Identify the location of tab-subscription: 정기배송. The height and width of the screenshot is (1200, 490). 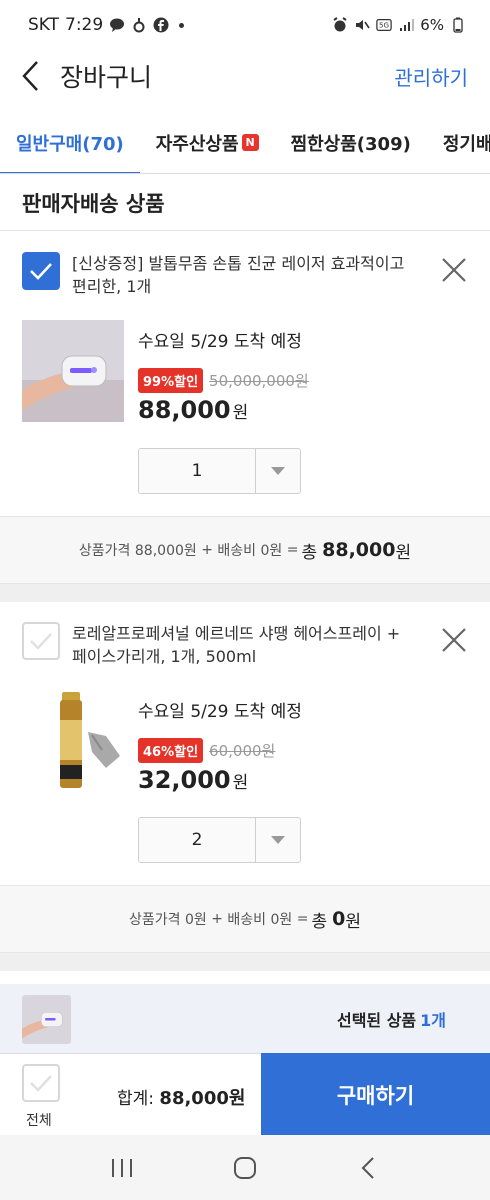
(458, 142).